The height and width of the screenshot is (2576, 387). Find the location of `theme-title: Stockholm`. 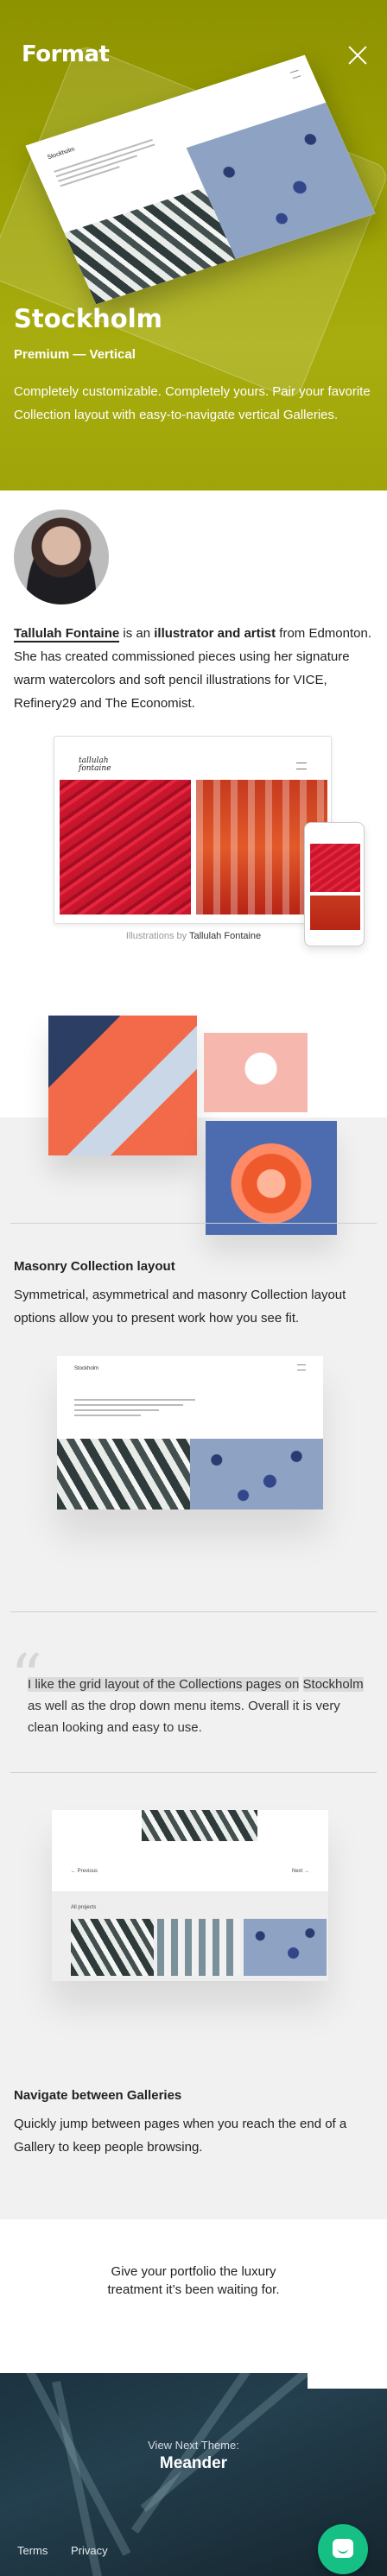

theme-title: Stockholm is located at coordinates (88, 318).